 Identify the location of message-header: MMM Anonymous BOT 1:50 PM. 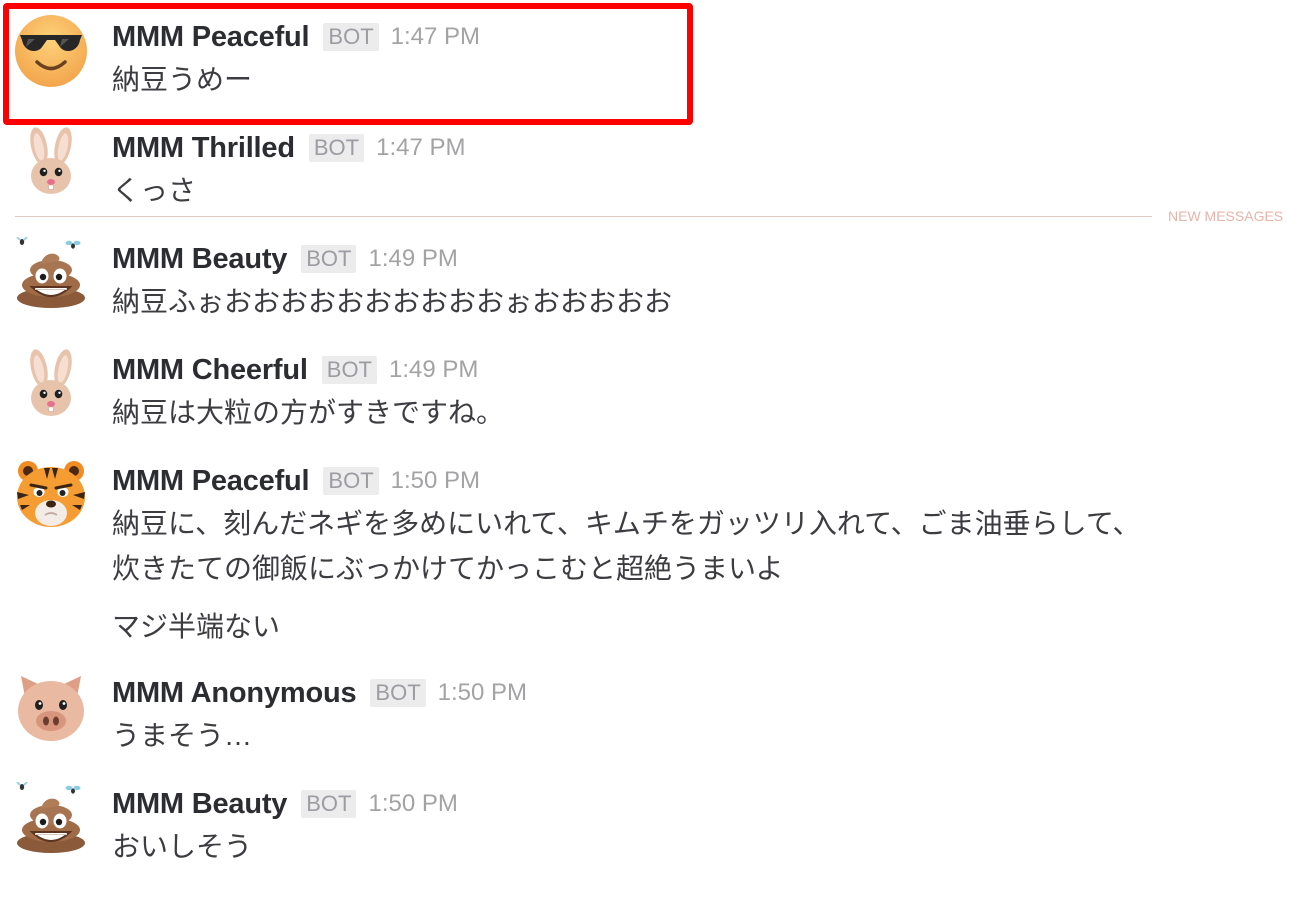
(702, 693).